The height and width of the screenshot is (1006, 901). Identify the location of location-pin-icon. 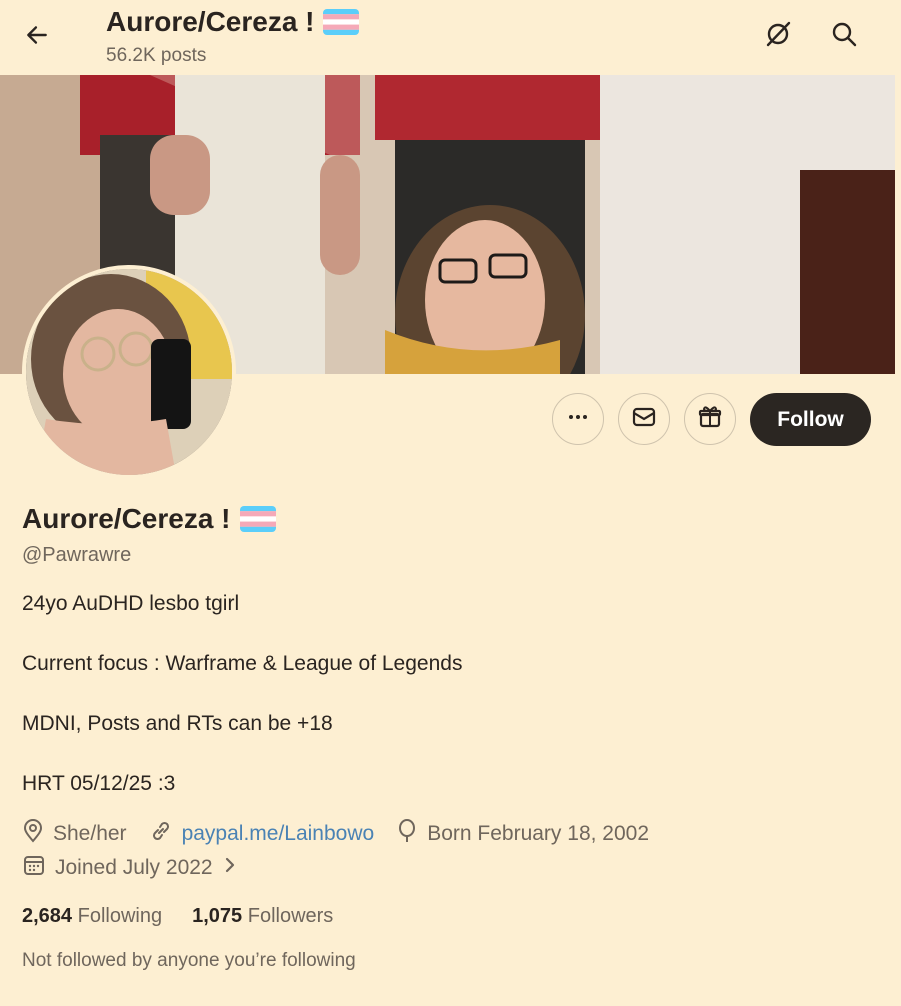
(33, 834).